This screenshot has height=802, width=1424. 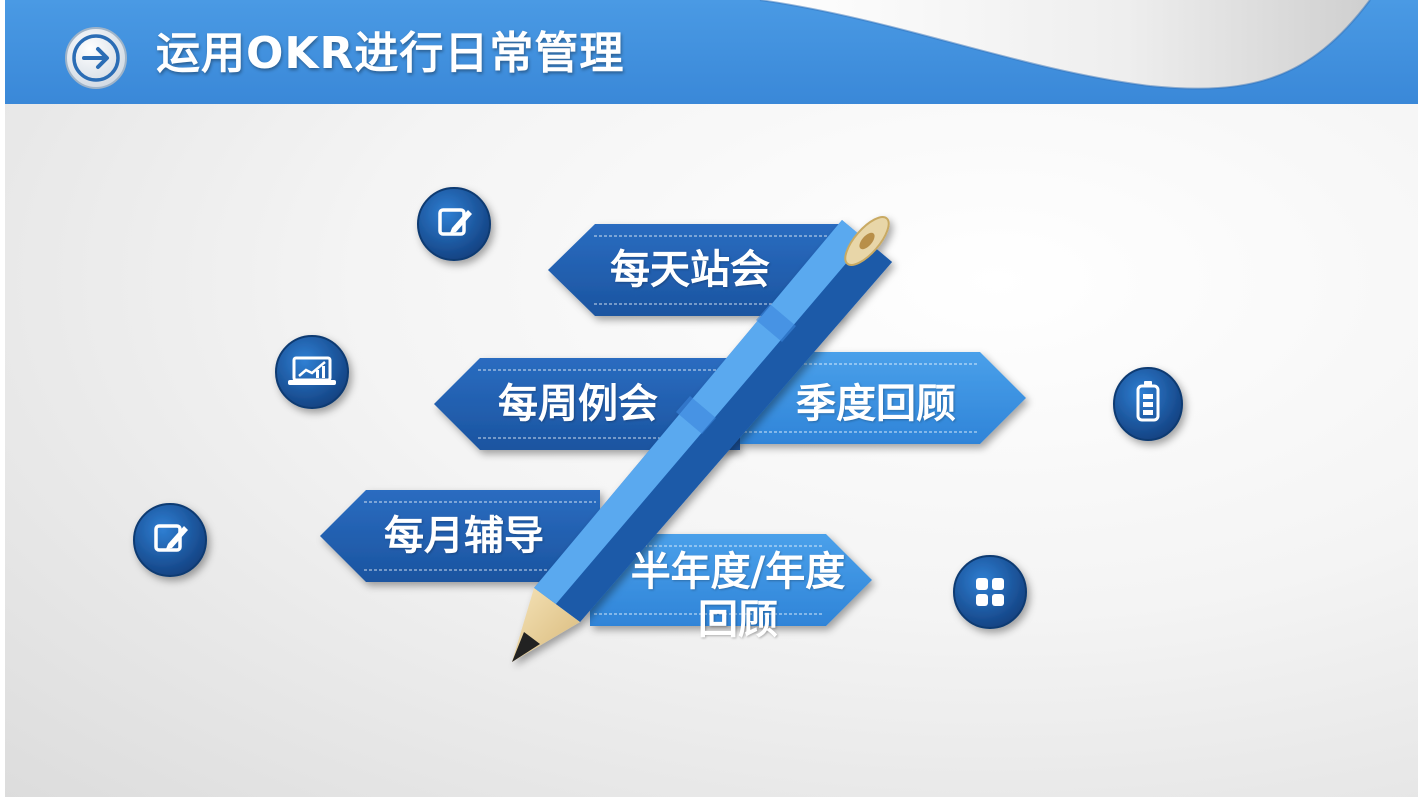 What do you see at coordinates (690, 270) in the screenshot?
I see `label-daily-standup: 每天站会` at bounding box center [690, 270].